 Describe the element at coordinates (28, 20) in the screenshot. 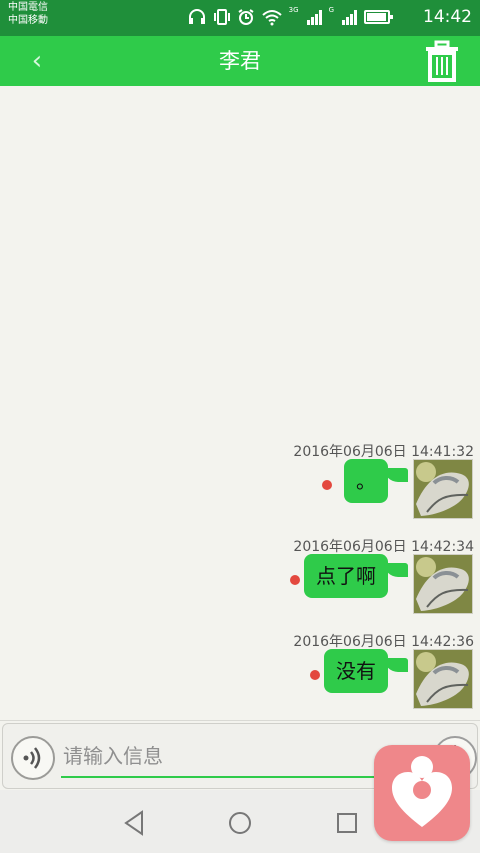

I see `carrier-2: 中国移動` at that location.